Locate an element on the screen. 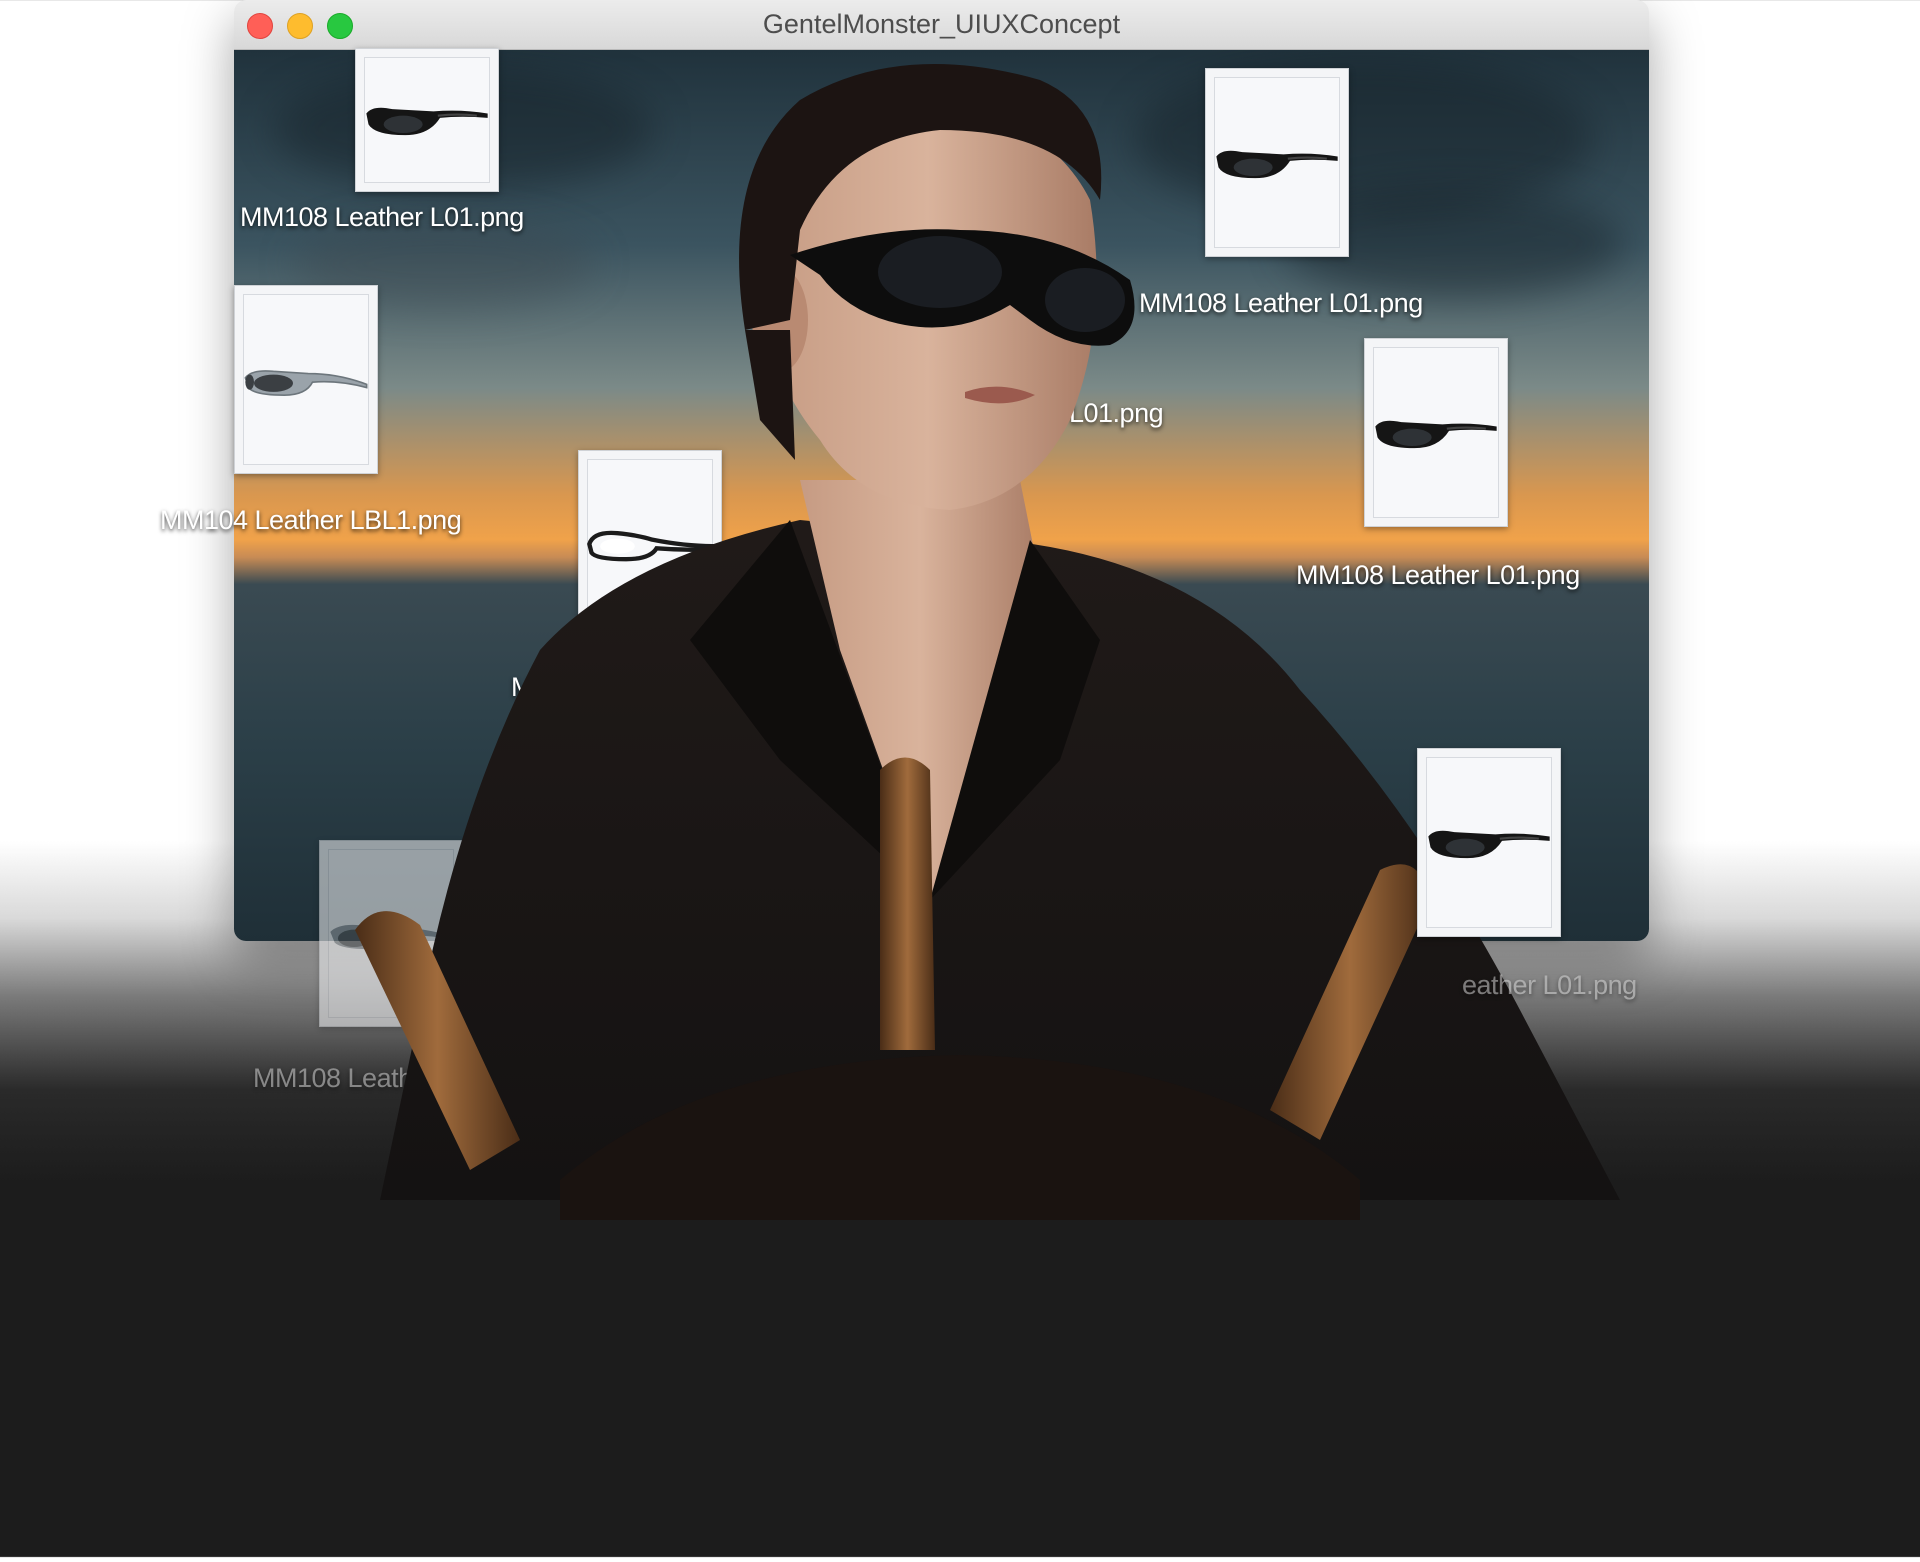  window-titlebar: GentelMonster_UIUXConcept is located at coordinates (941, 25).